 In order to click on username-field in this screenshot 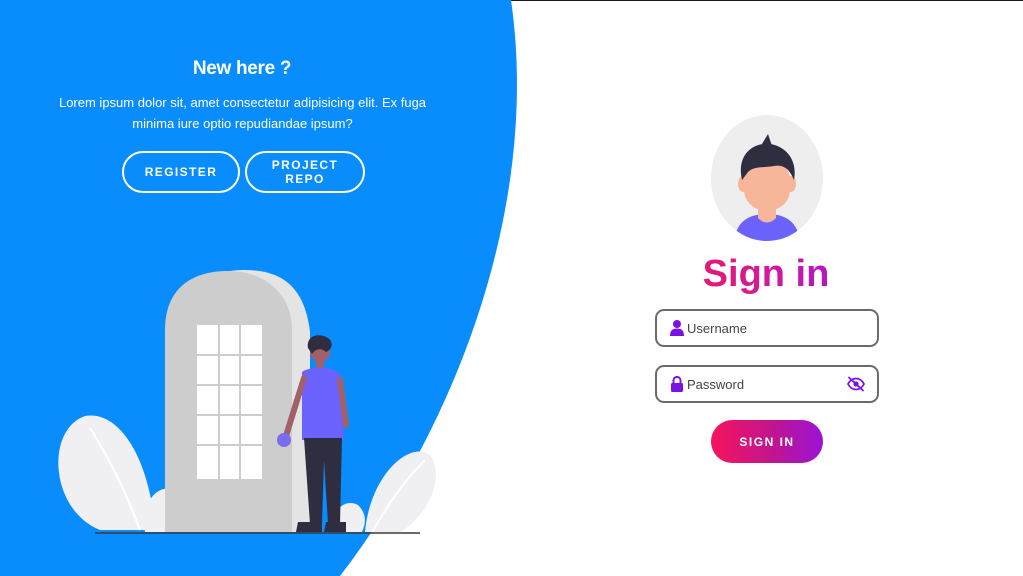, I will do `click(767, 328)`.